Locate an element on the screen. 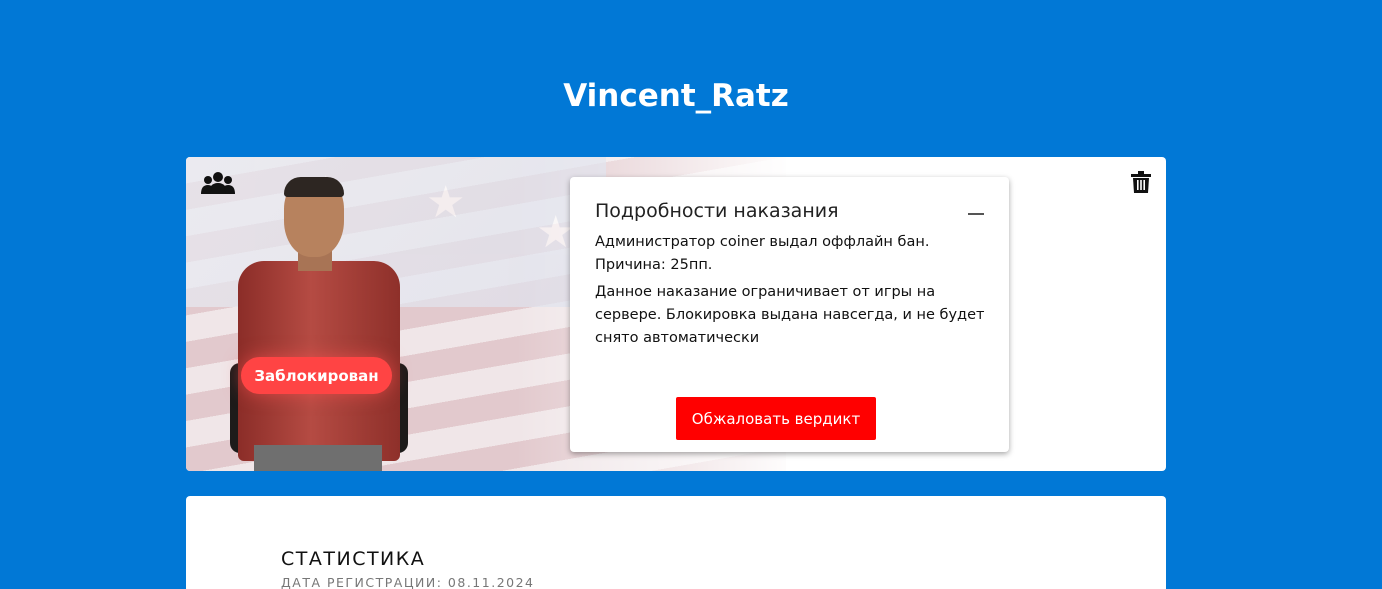 The image size is (1382, 589). collapse-icon is located at coordinates (976, 214).